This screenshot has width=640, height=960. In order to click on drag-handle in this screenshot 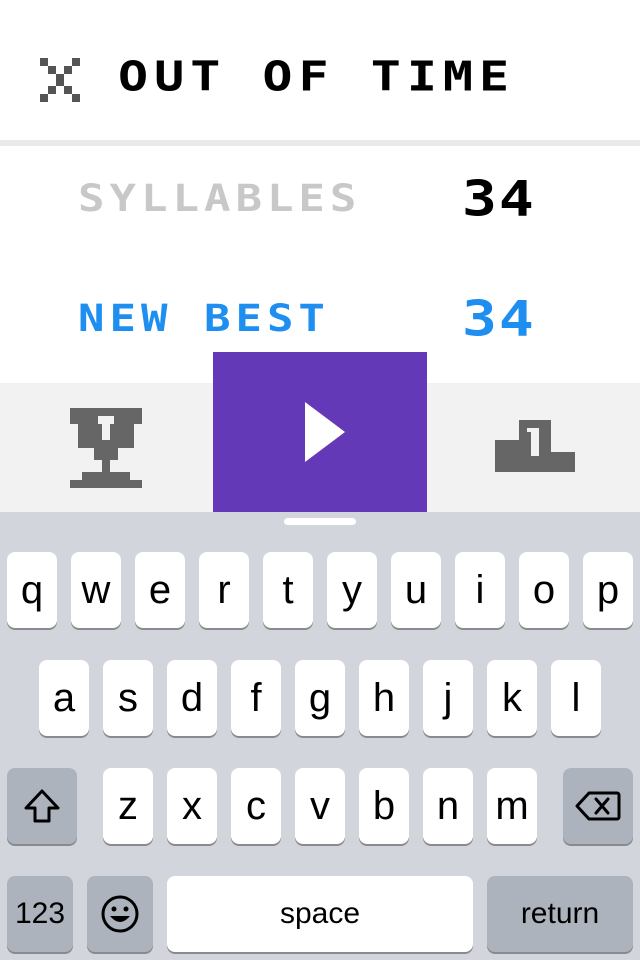, I will do `click(320, 521)`.